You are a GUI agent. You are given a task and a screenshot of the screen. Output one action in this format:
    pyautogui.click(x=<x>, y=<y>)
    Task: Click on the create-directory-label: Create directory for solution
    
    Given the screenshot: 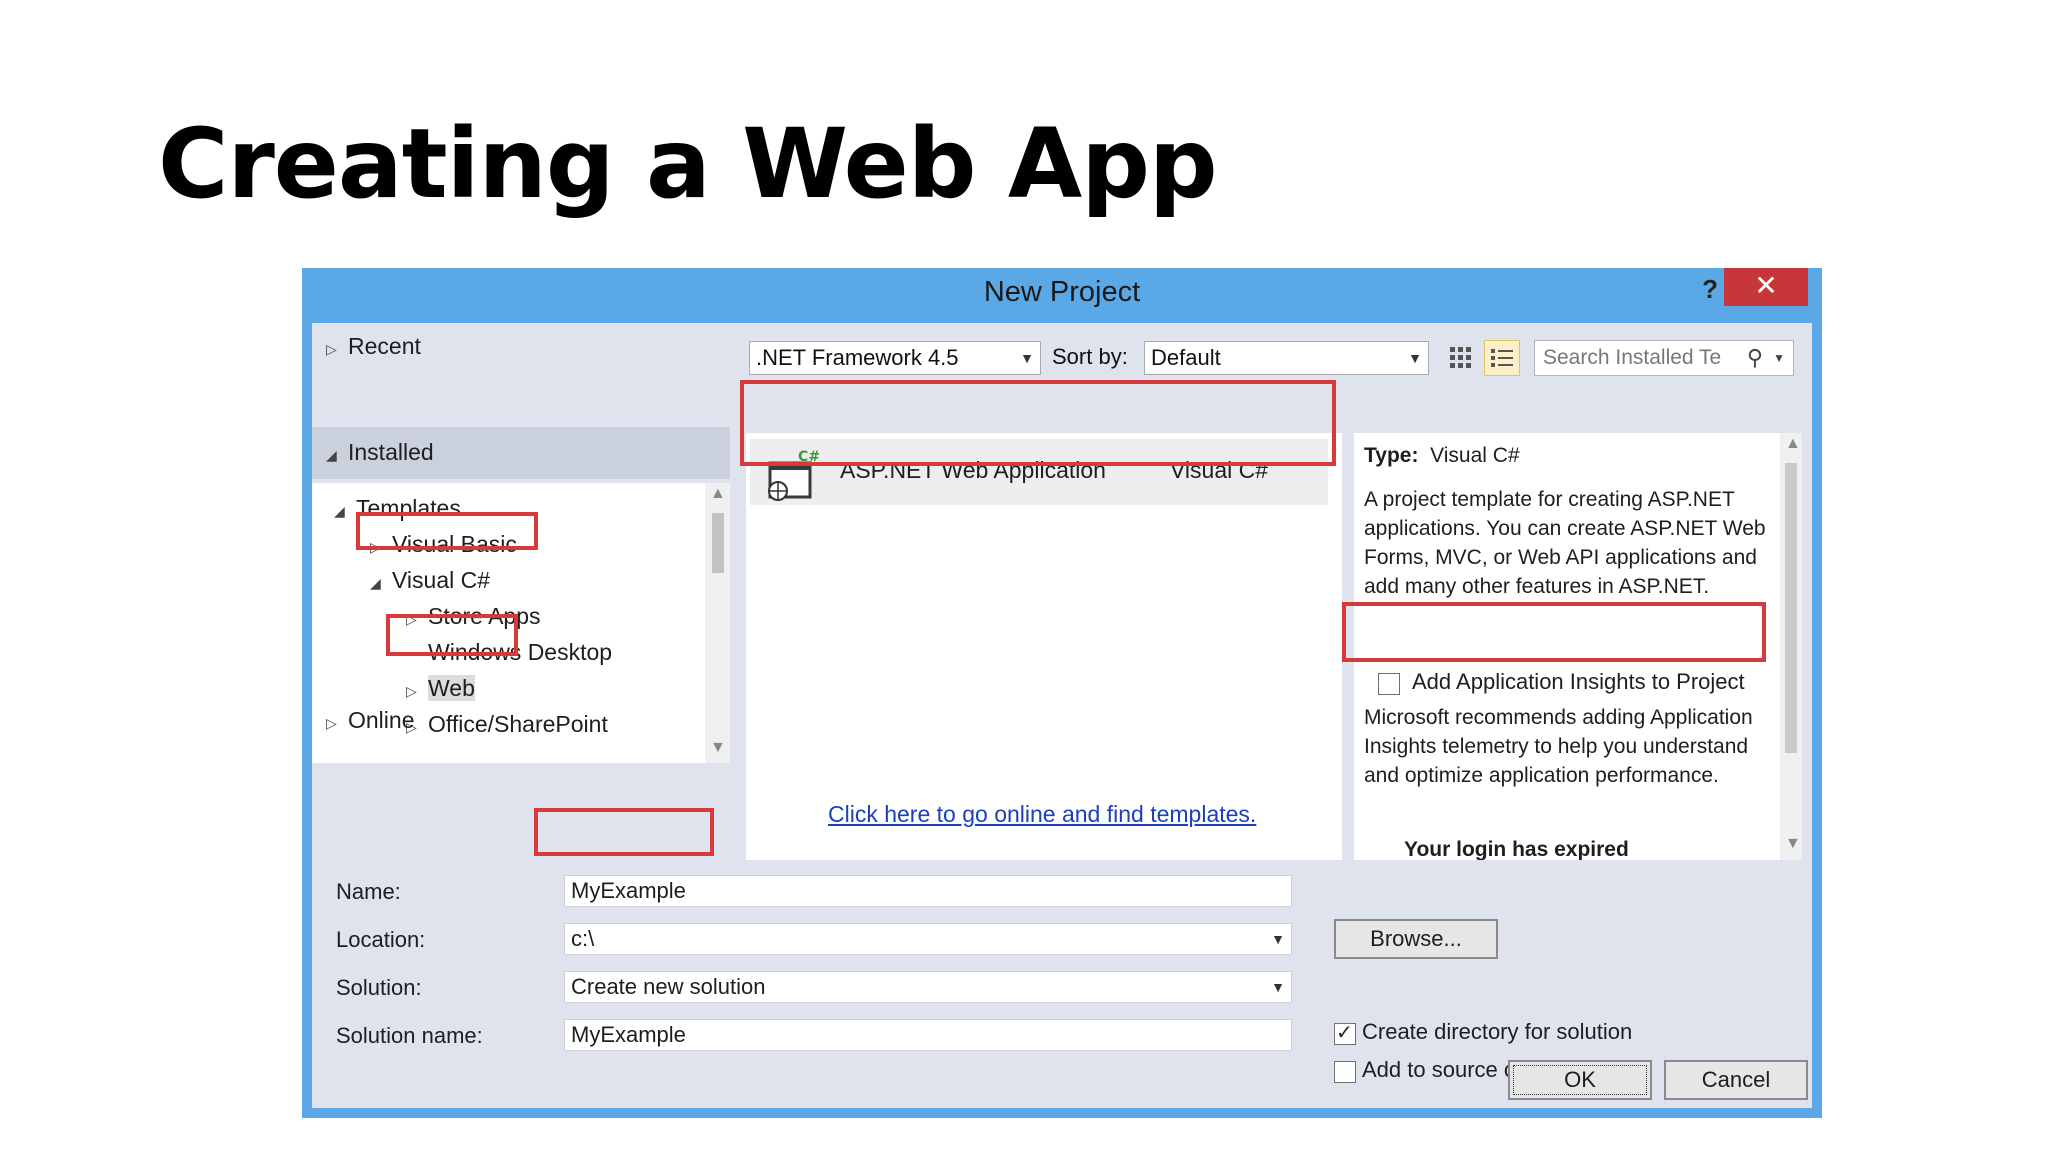 What is the action you would take?
    pyautogui.click(x=1497, y=1032)
    